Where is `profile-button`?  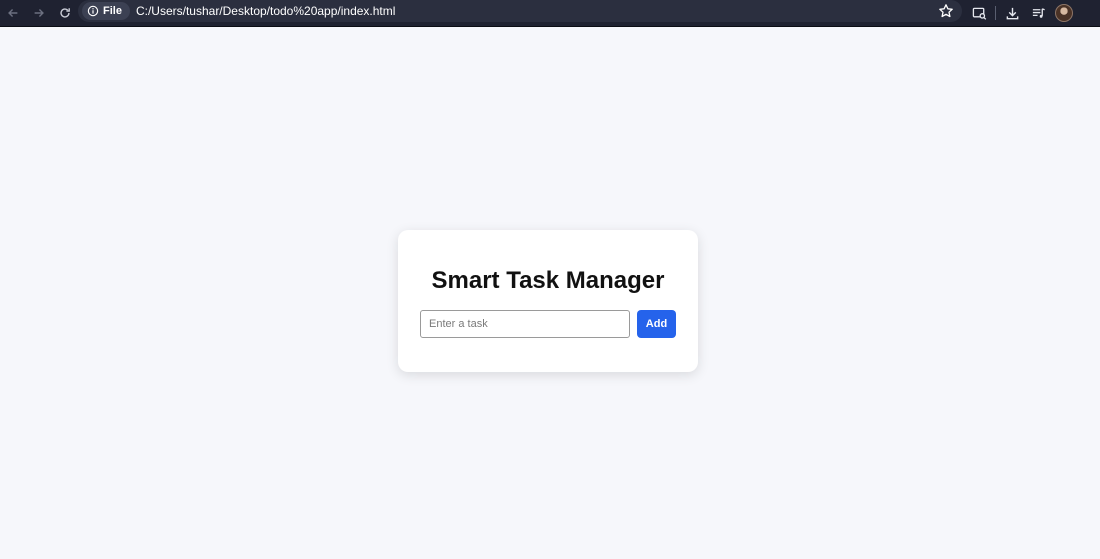
profile-button is located at coordinates (1064, 13).